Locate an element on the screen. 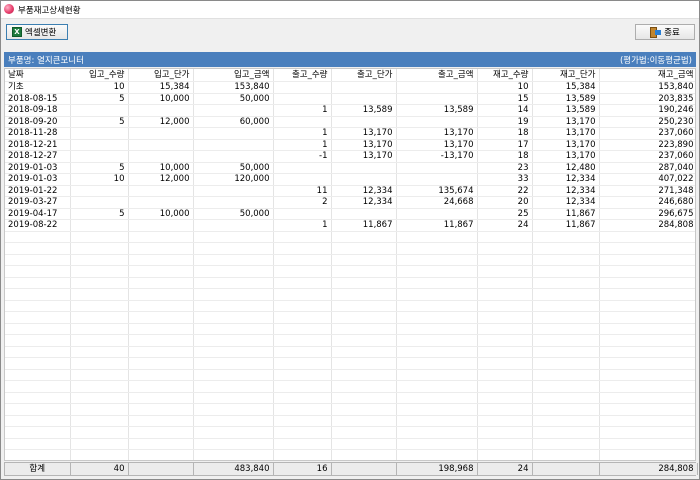  column-header: 출고_단가 is located at coordinates (364, 75).